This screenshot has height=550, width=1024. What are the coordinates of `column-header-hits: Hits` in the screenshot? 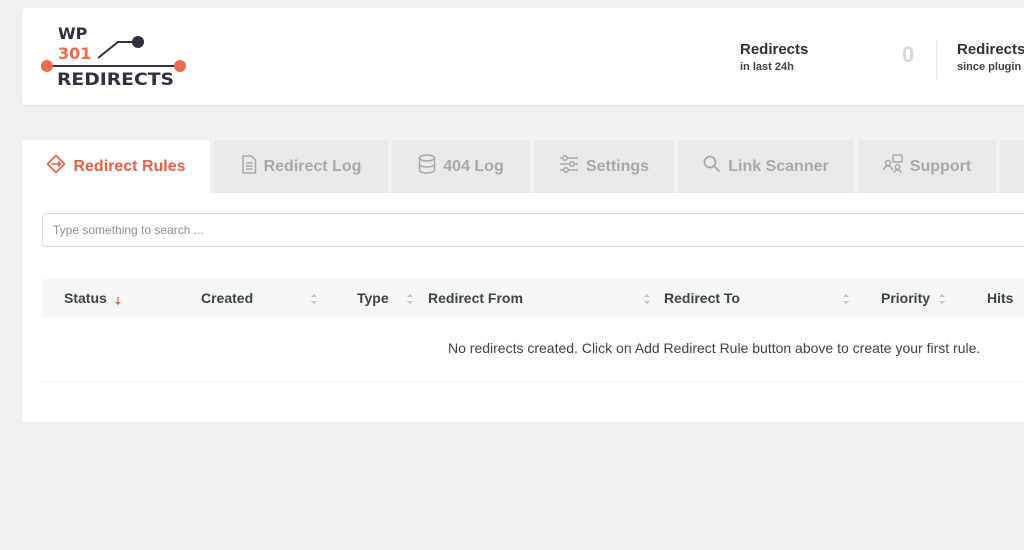 It's located at (1000, 298).